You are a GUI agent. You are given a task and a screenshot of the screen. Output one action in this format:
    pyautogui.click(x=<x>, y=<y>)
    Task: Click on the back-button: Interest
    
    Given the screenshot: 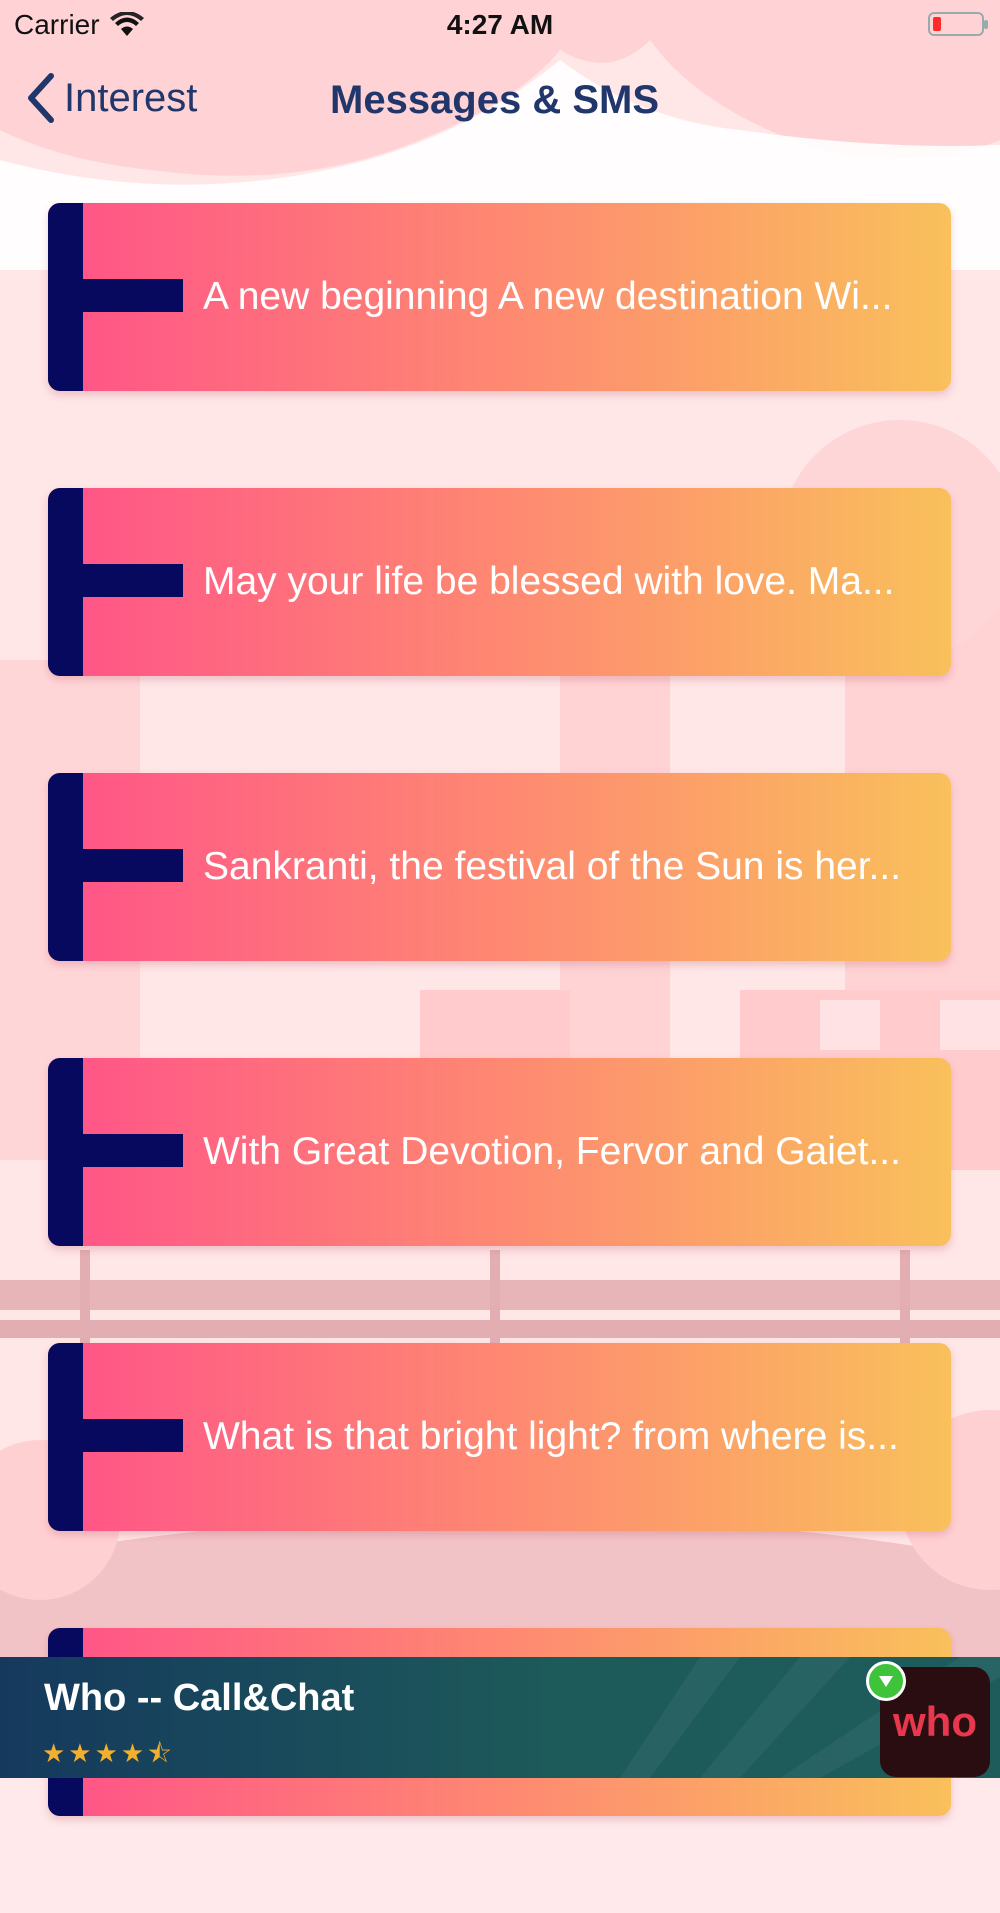 What is the action you would take?
    pyautogui.click(x=111, y=98)
    